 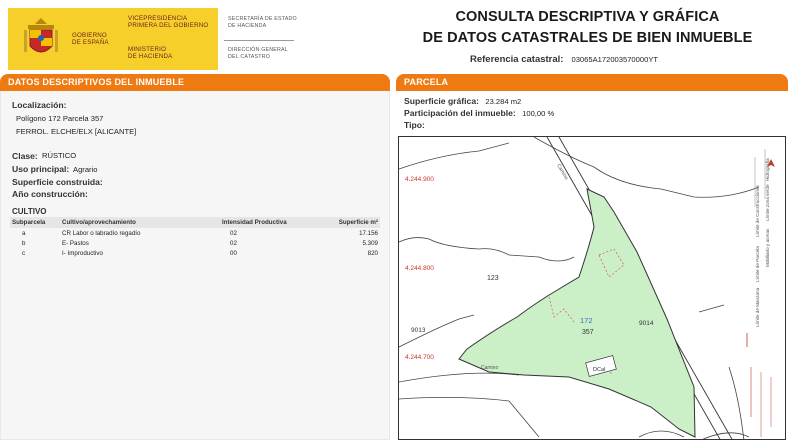 What do you see at coordinates (258, 53) in the screenshot?
I see `direccion-text: DIRECCIÓN GENERAL DEL CATASTRO` at bounding box center [258, 53].